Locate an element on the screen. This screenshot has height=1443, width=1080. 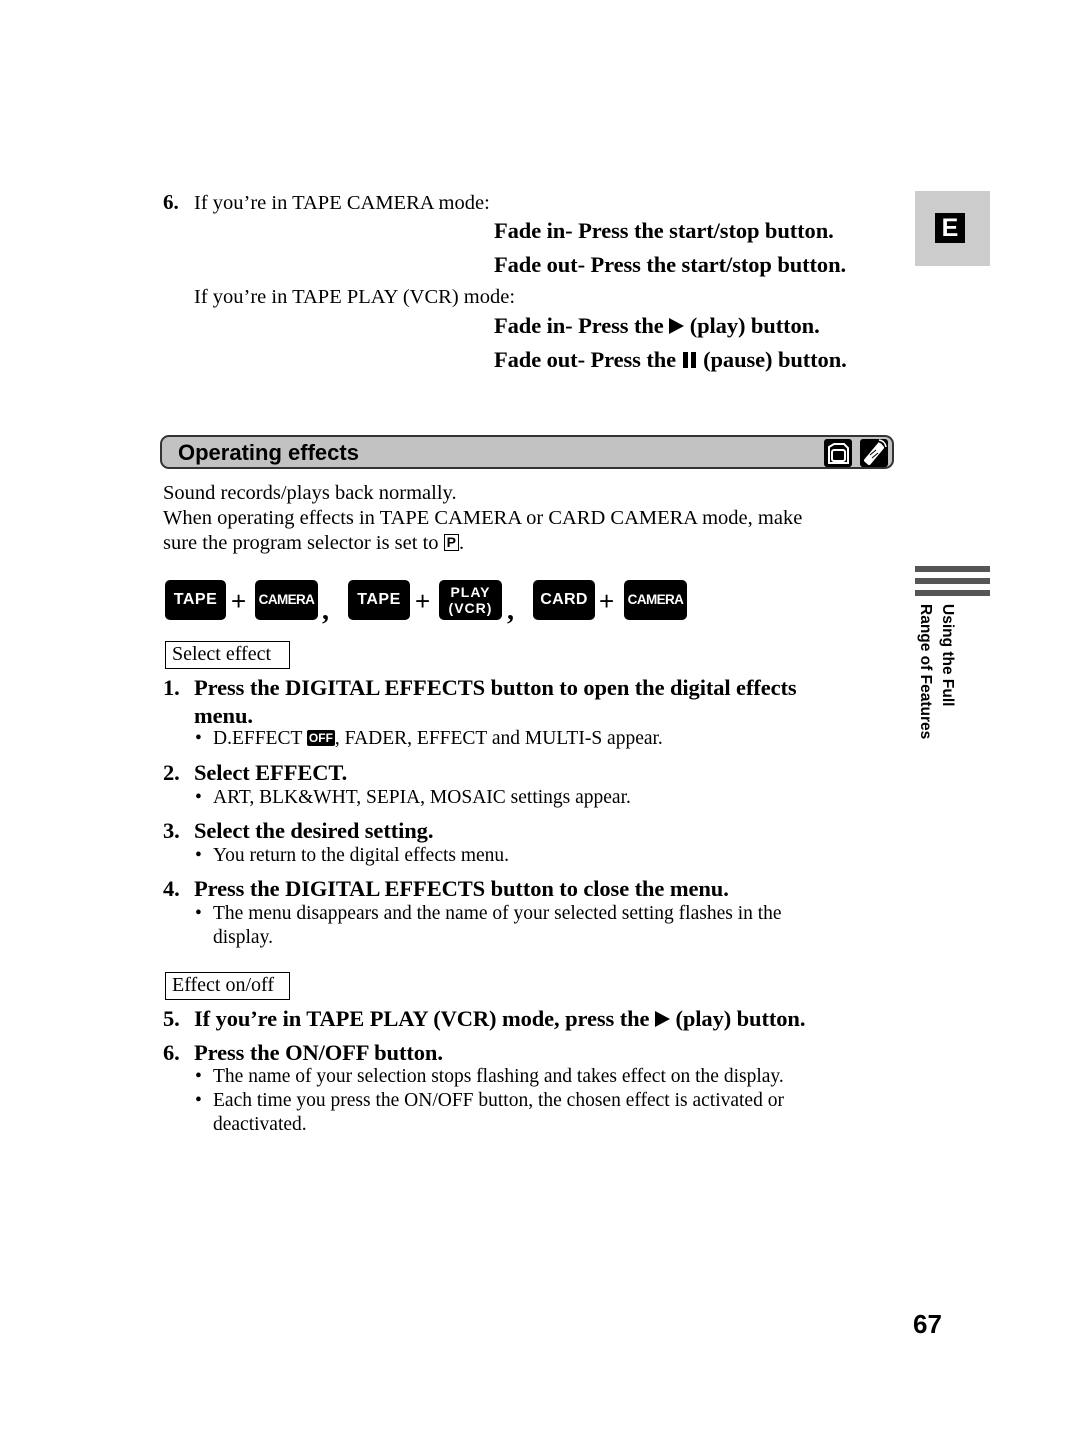
fade-in-prefix: Fade in- Press the is located at coordinates (579, 325).